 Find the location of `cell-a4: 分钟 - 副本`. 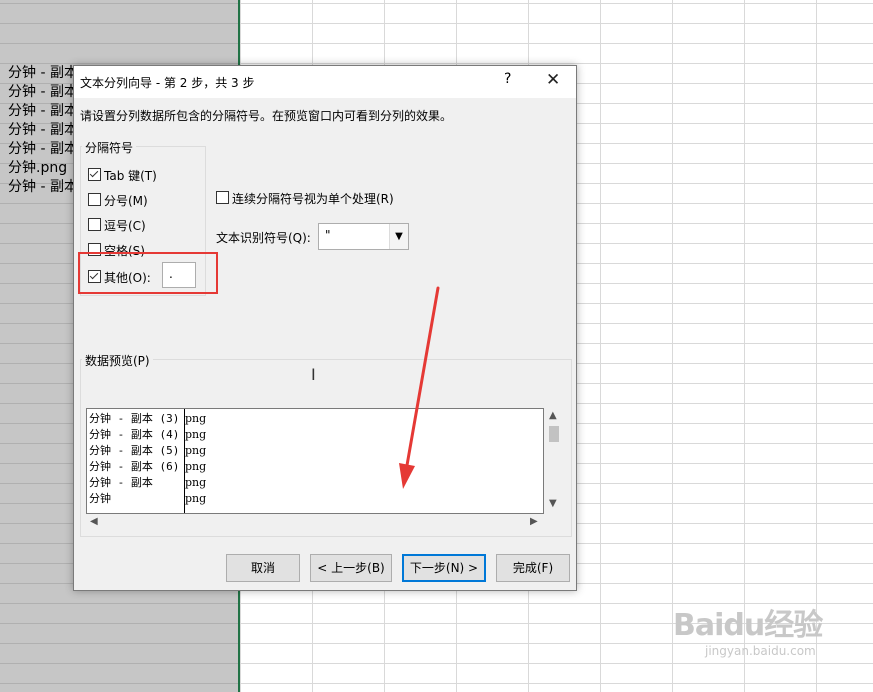

cell-a4: 分钟 - 副本 is located at coordinates (43, 129).